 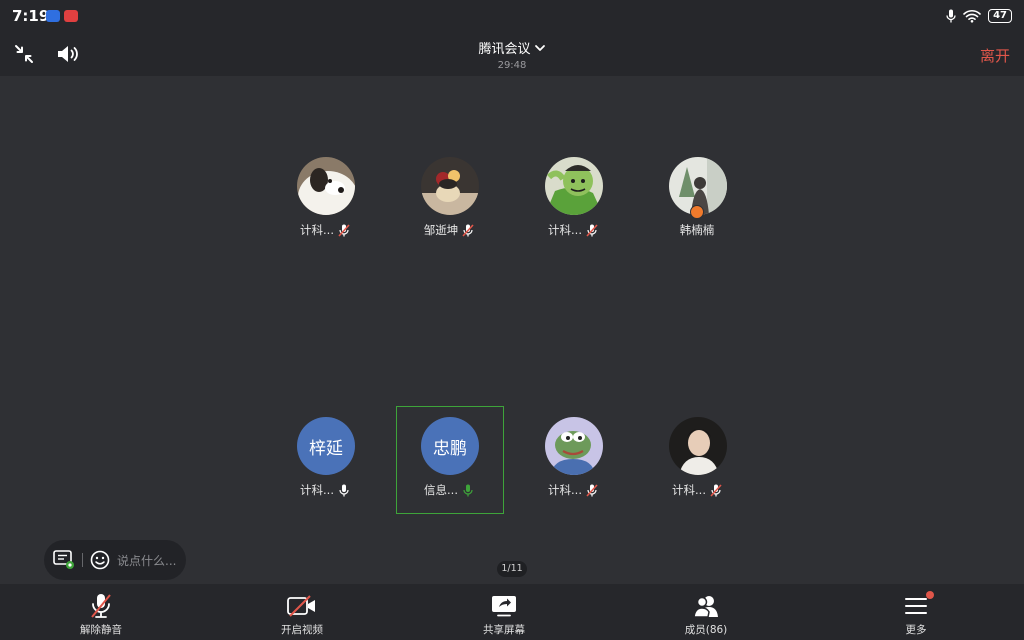 I want to click on speaker-icon, so click(x=68, y=54).